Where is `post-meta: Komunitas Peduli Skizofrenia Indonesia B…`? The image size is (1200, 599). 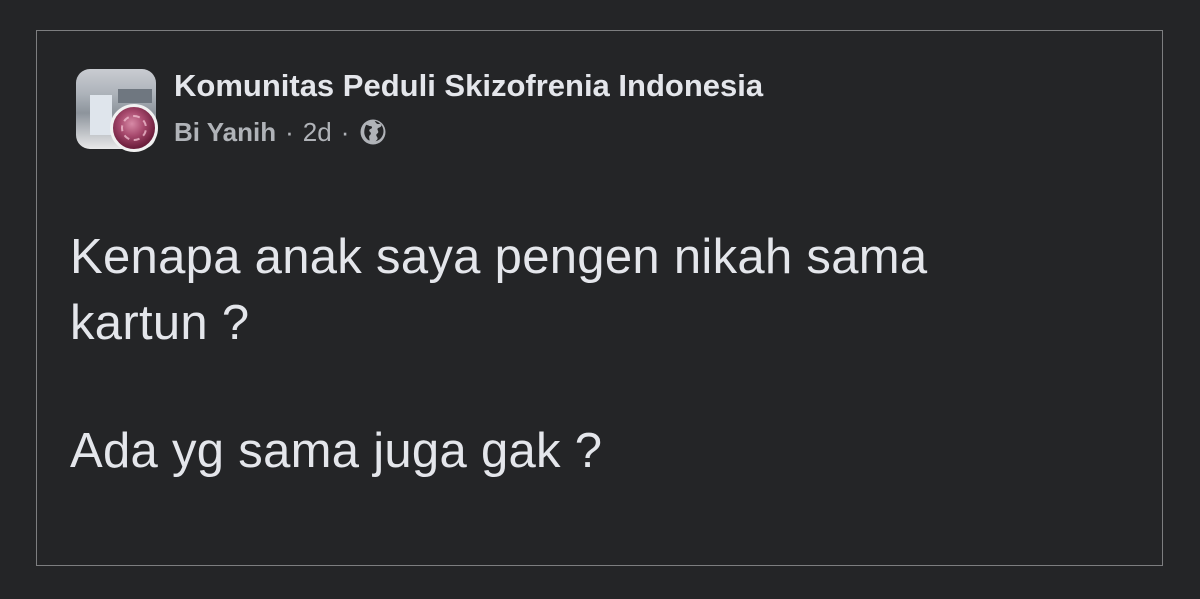
post-meta: Komunitas Peduli Skizofrenia Indonesia B… is located at coordinates (468, 108).